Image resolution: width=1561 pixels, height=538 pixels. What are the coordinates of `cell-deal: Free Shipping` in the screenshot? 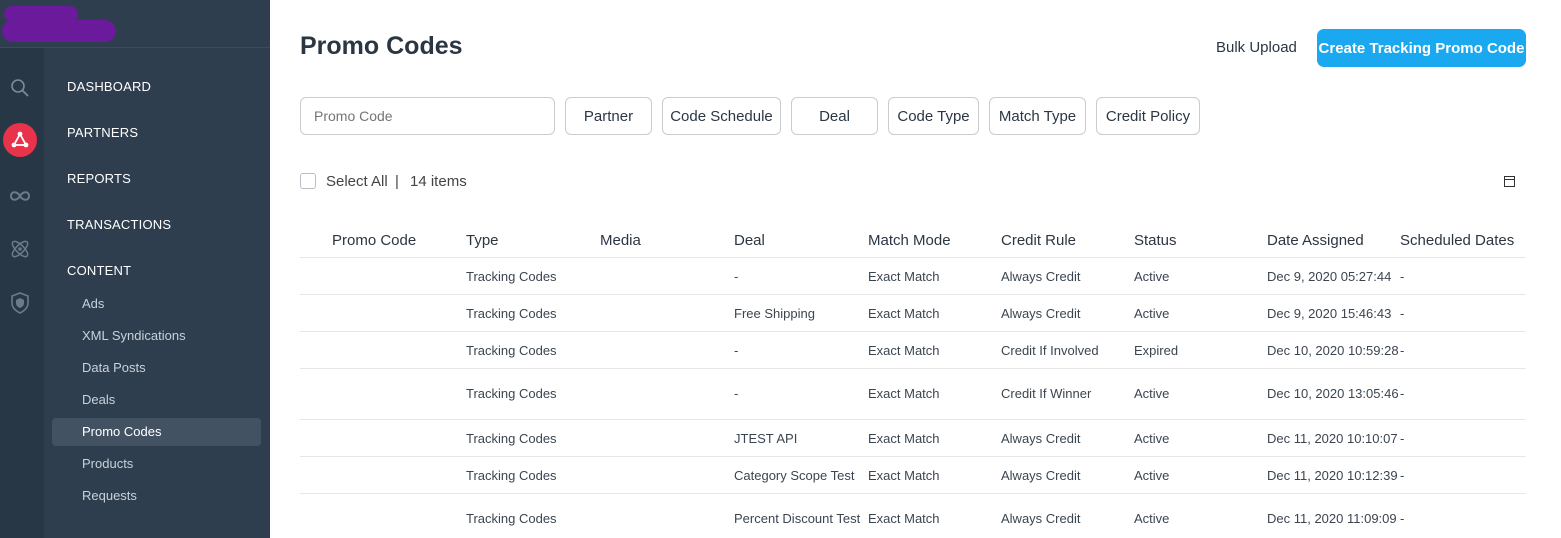 It's located at (774, 313).